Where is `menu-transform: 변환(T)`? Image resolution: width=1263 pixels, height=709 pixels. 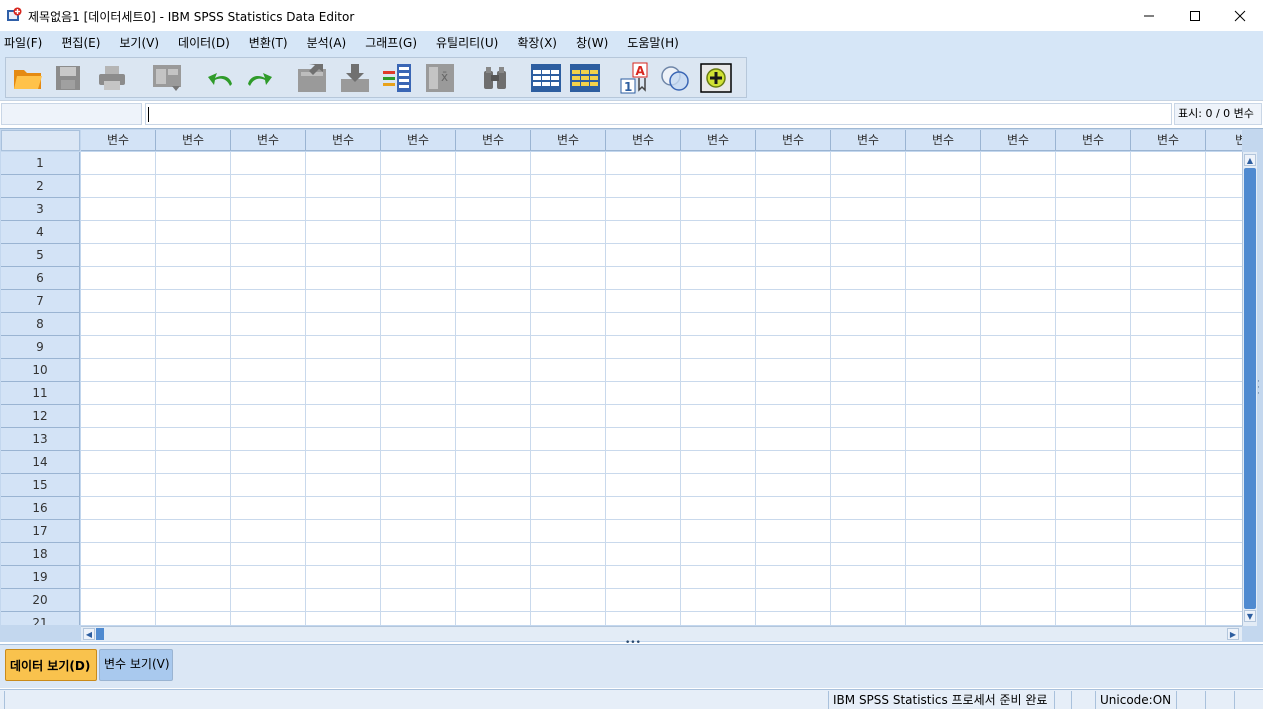
menu-transform: 변환(T) is located at coordinates (268, 42).